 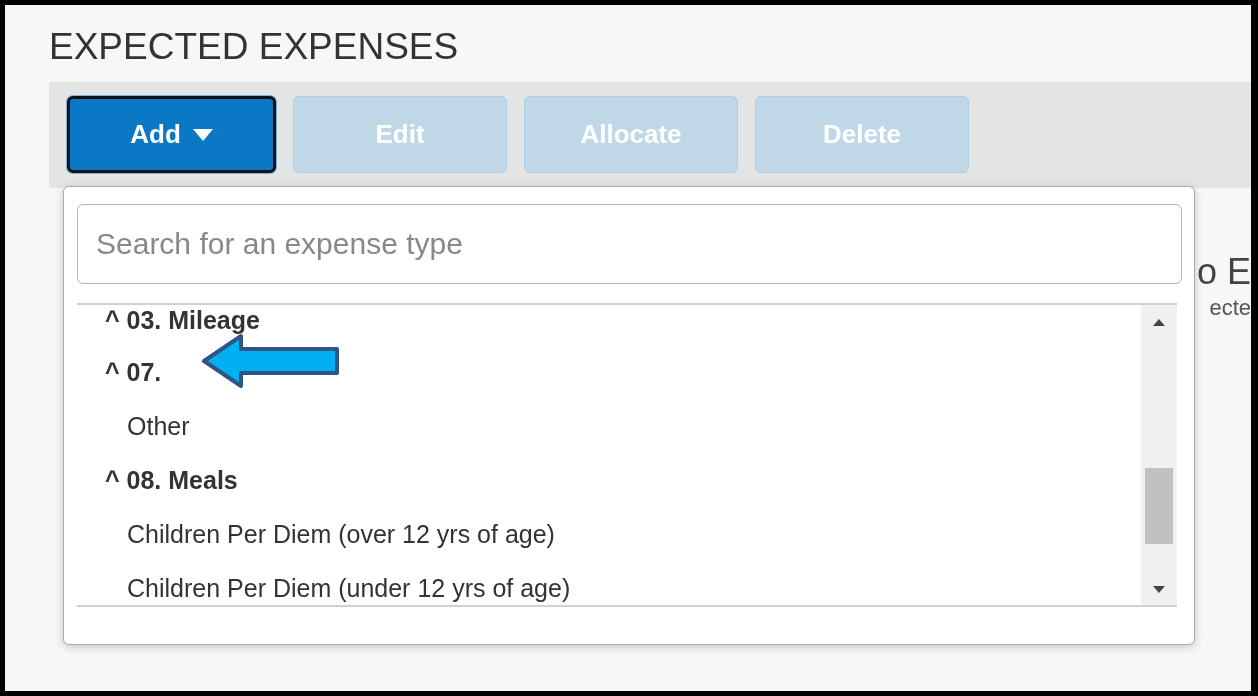 What do you see at coordinates (1159, 589) in the screenshot?
I see `scroll-down-icon` at bounding box center [1159, 589].